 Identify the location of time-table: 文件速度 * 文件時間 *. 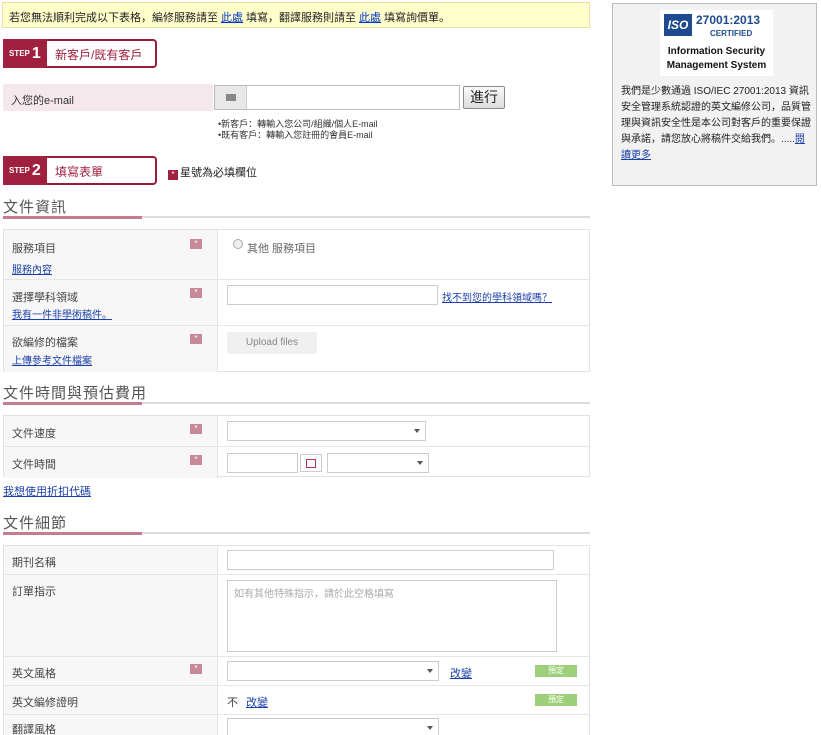
(296, 446).